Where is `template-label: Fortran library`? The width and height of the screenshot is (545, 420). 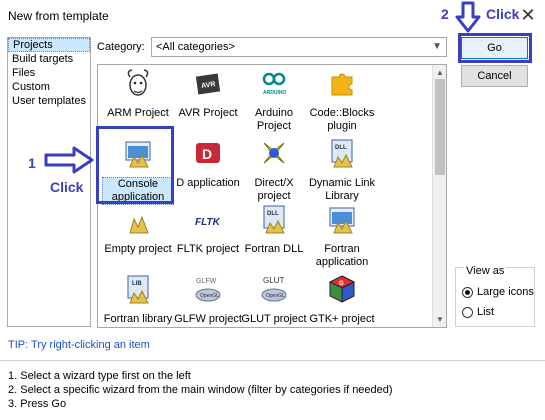 template-label: Fortran library is located at coordinates (138, 319).